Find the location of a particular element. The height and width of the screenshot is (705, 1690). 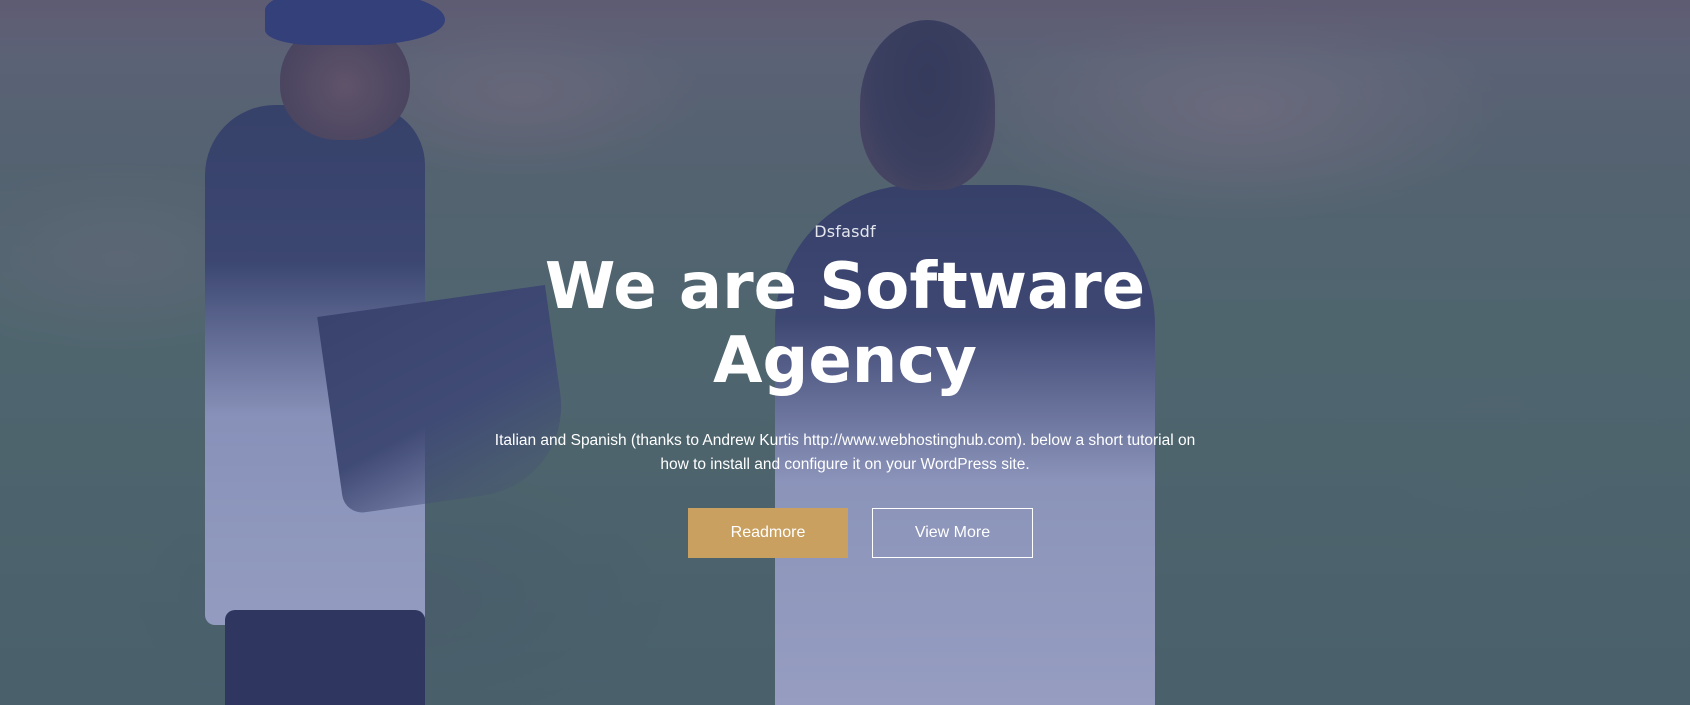

view-more-button: View More is located at coordinates (952, 533).